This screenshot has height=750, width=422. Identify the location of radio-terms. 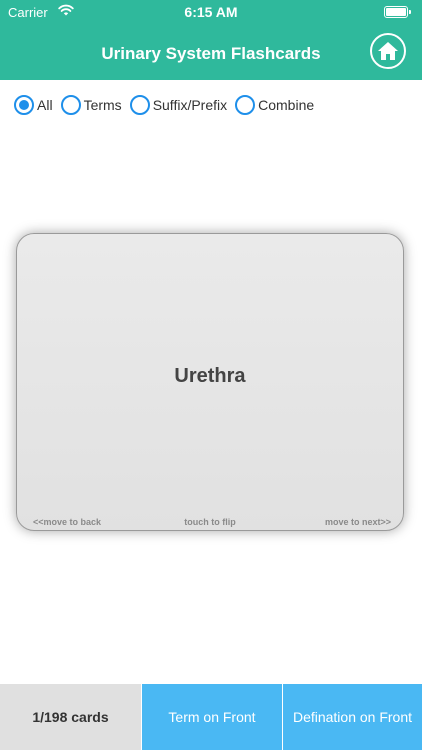
(70, 105).